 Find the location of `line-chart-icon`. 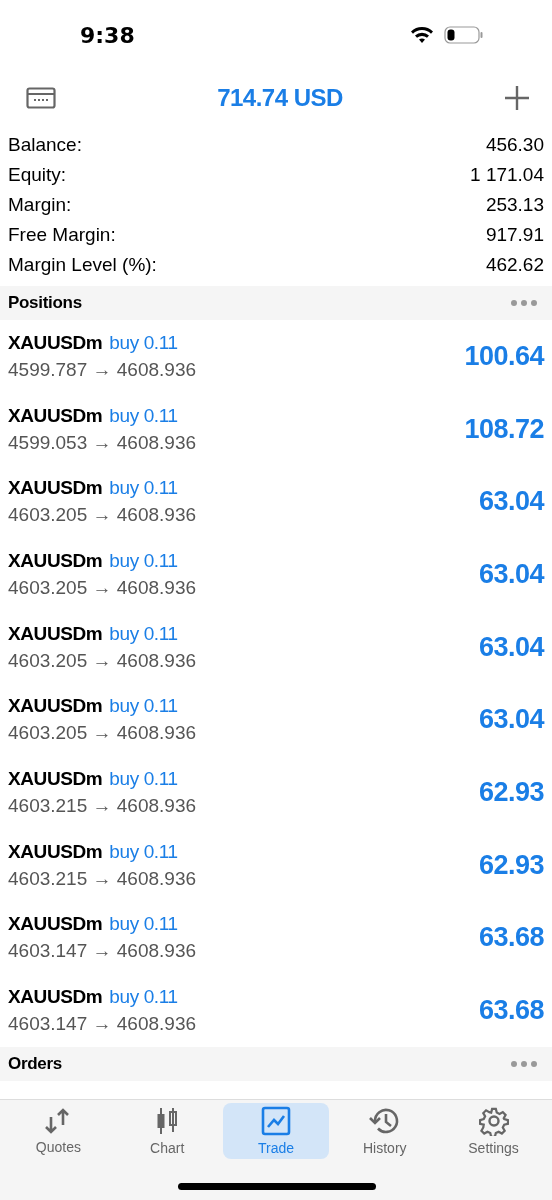

line-chart-icon is located at coordinates (276, 1120).